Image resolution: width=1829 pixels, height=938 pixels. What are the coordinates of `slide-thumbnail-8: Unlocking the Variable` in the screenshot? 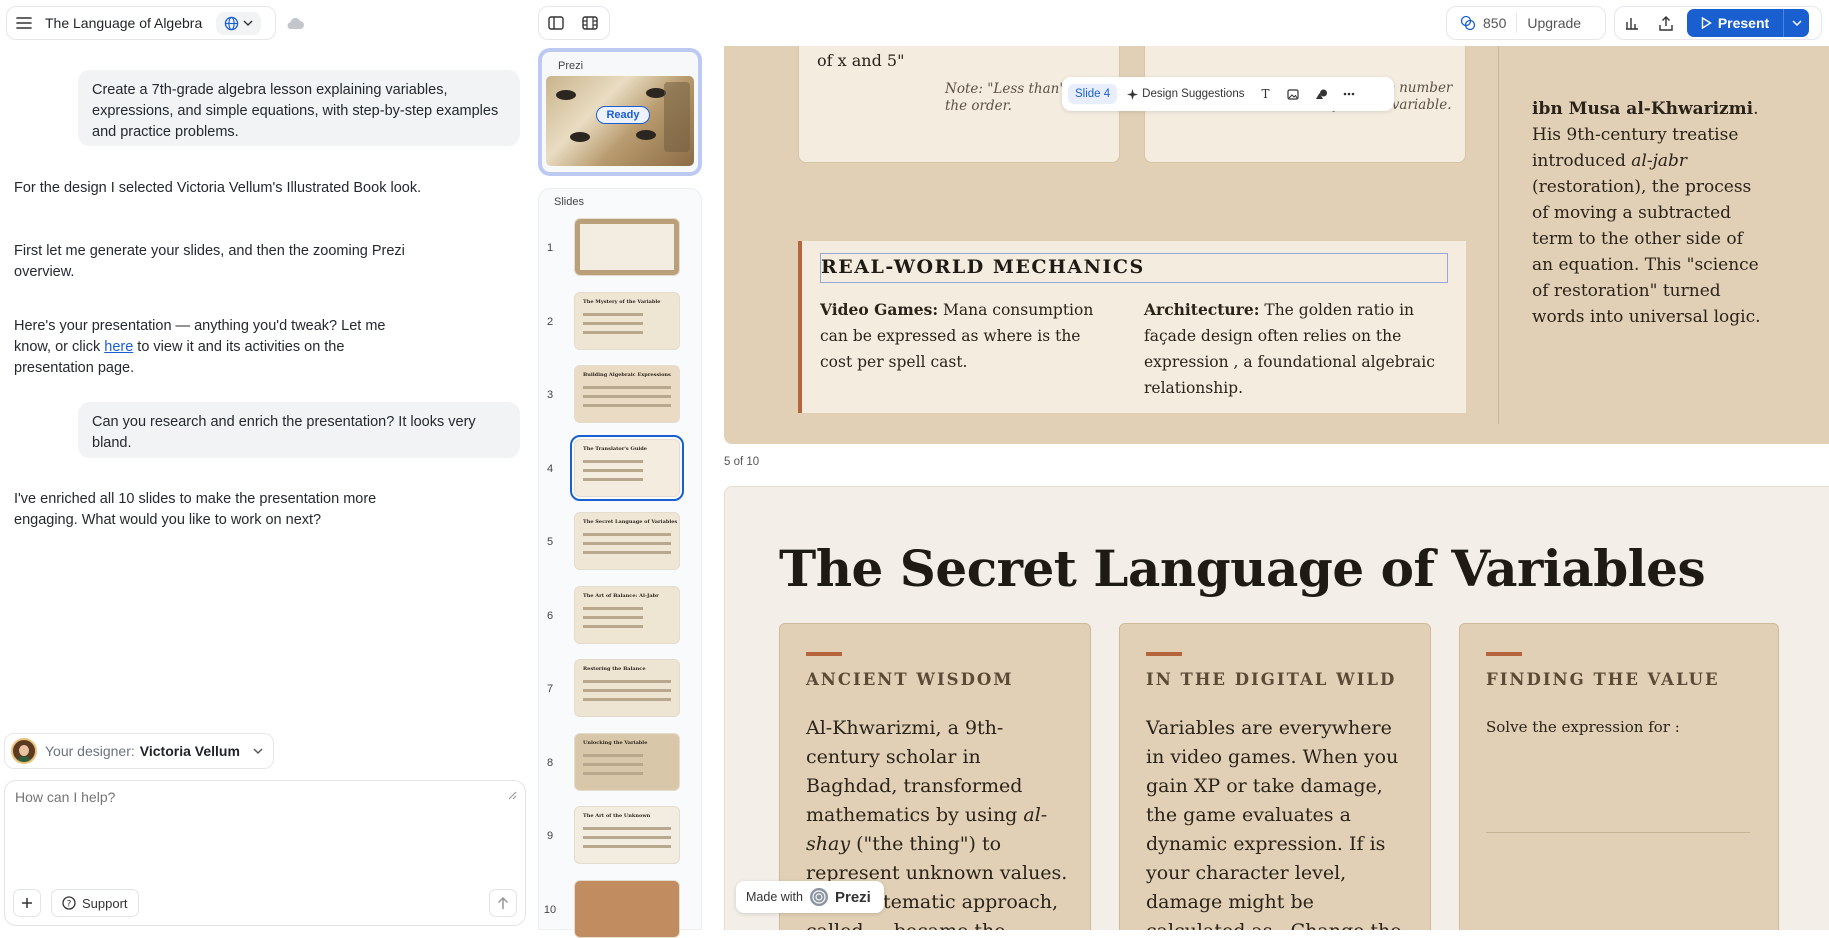 It's located at (627, 761).